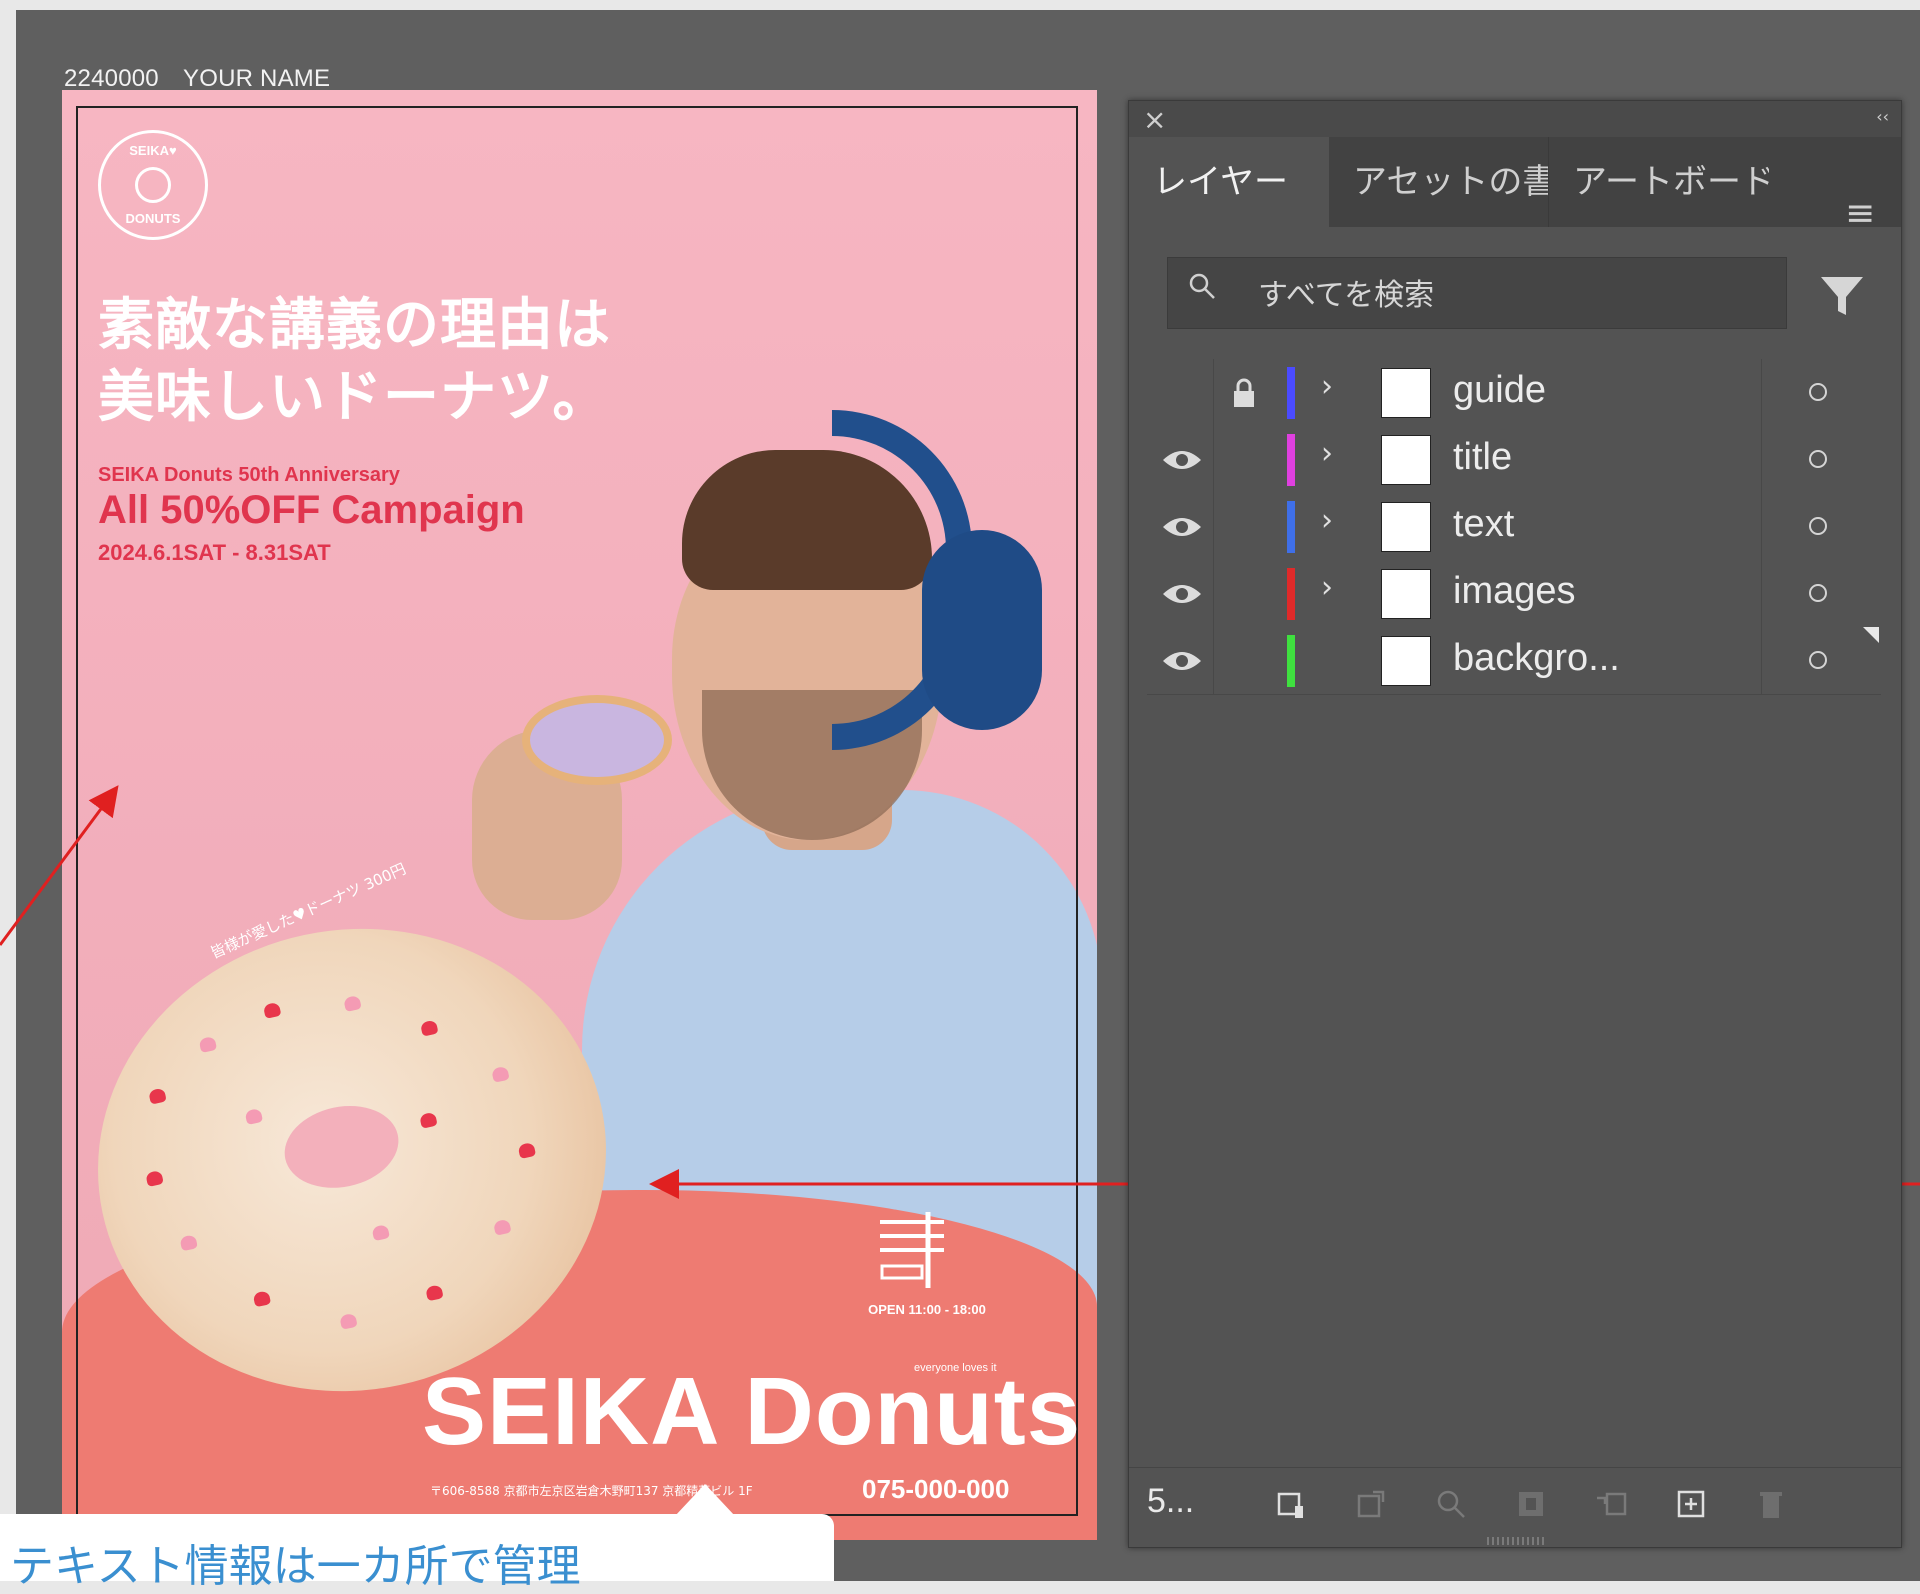 The width and height of the screenshot is (1920, 1594). What do you see at coordinates (354, 325) in the screenshot?
I see `headline-line-1: 素敵な講義の理由は` at bounding box center [354, 325].